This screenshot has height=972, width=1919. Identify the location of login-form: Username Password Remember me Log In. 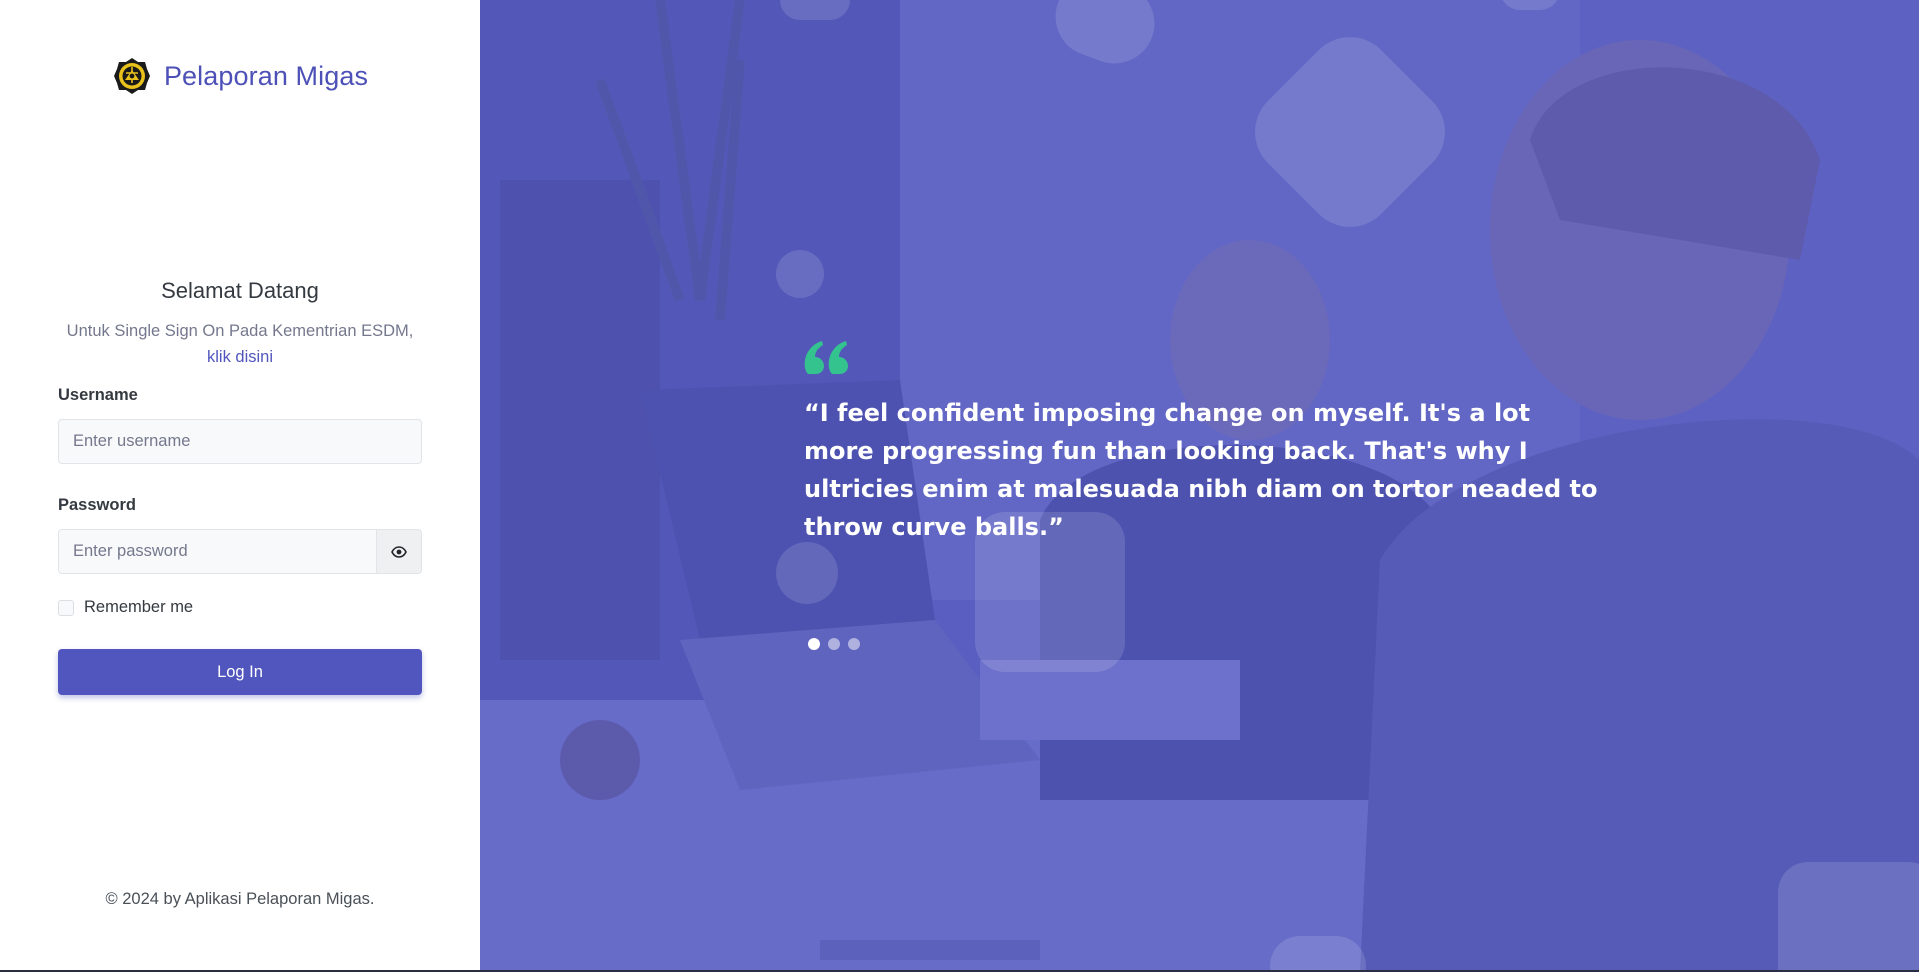
(240, 540).